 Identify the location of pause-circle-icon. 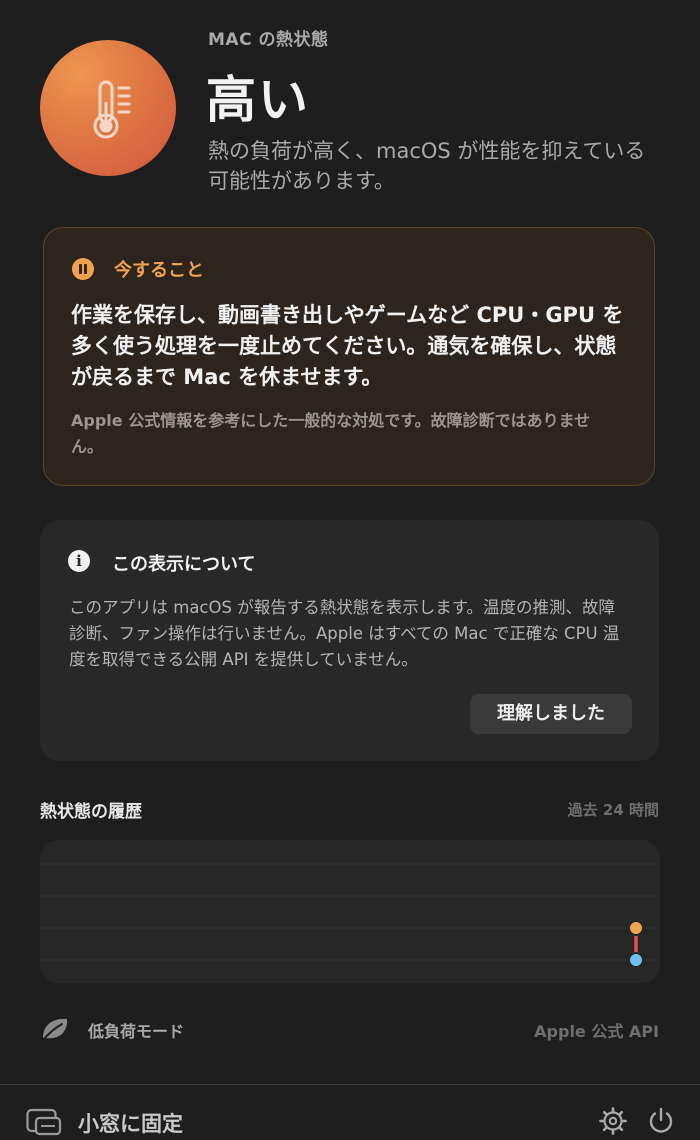
(83, 269).